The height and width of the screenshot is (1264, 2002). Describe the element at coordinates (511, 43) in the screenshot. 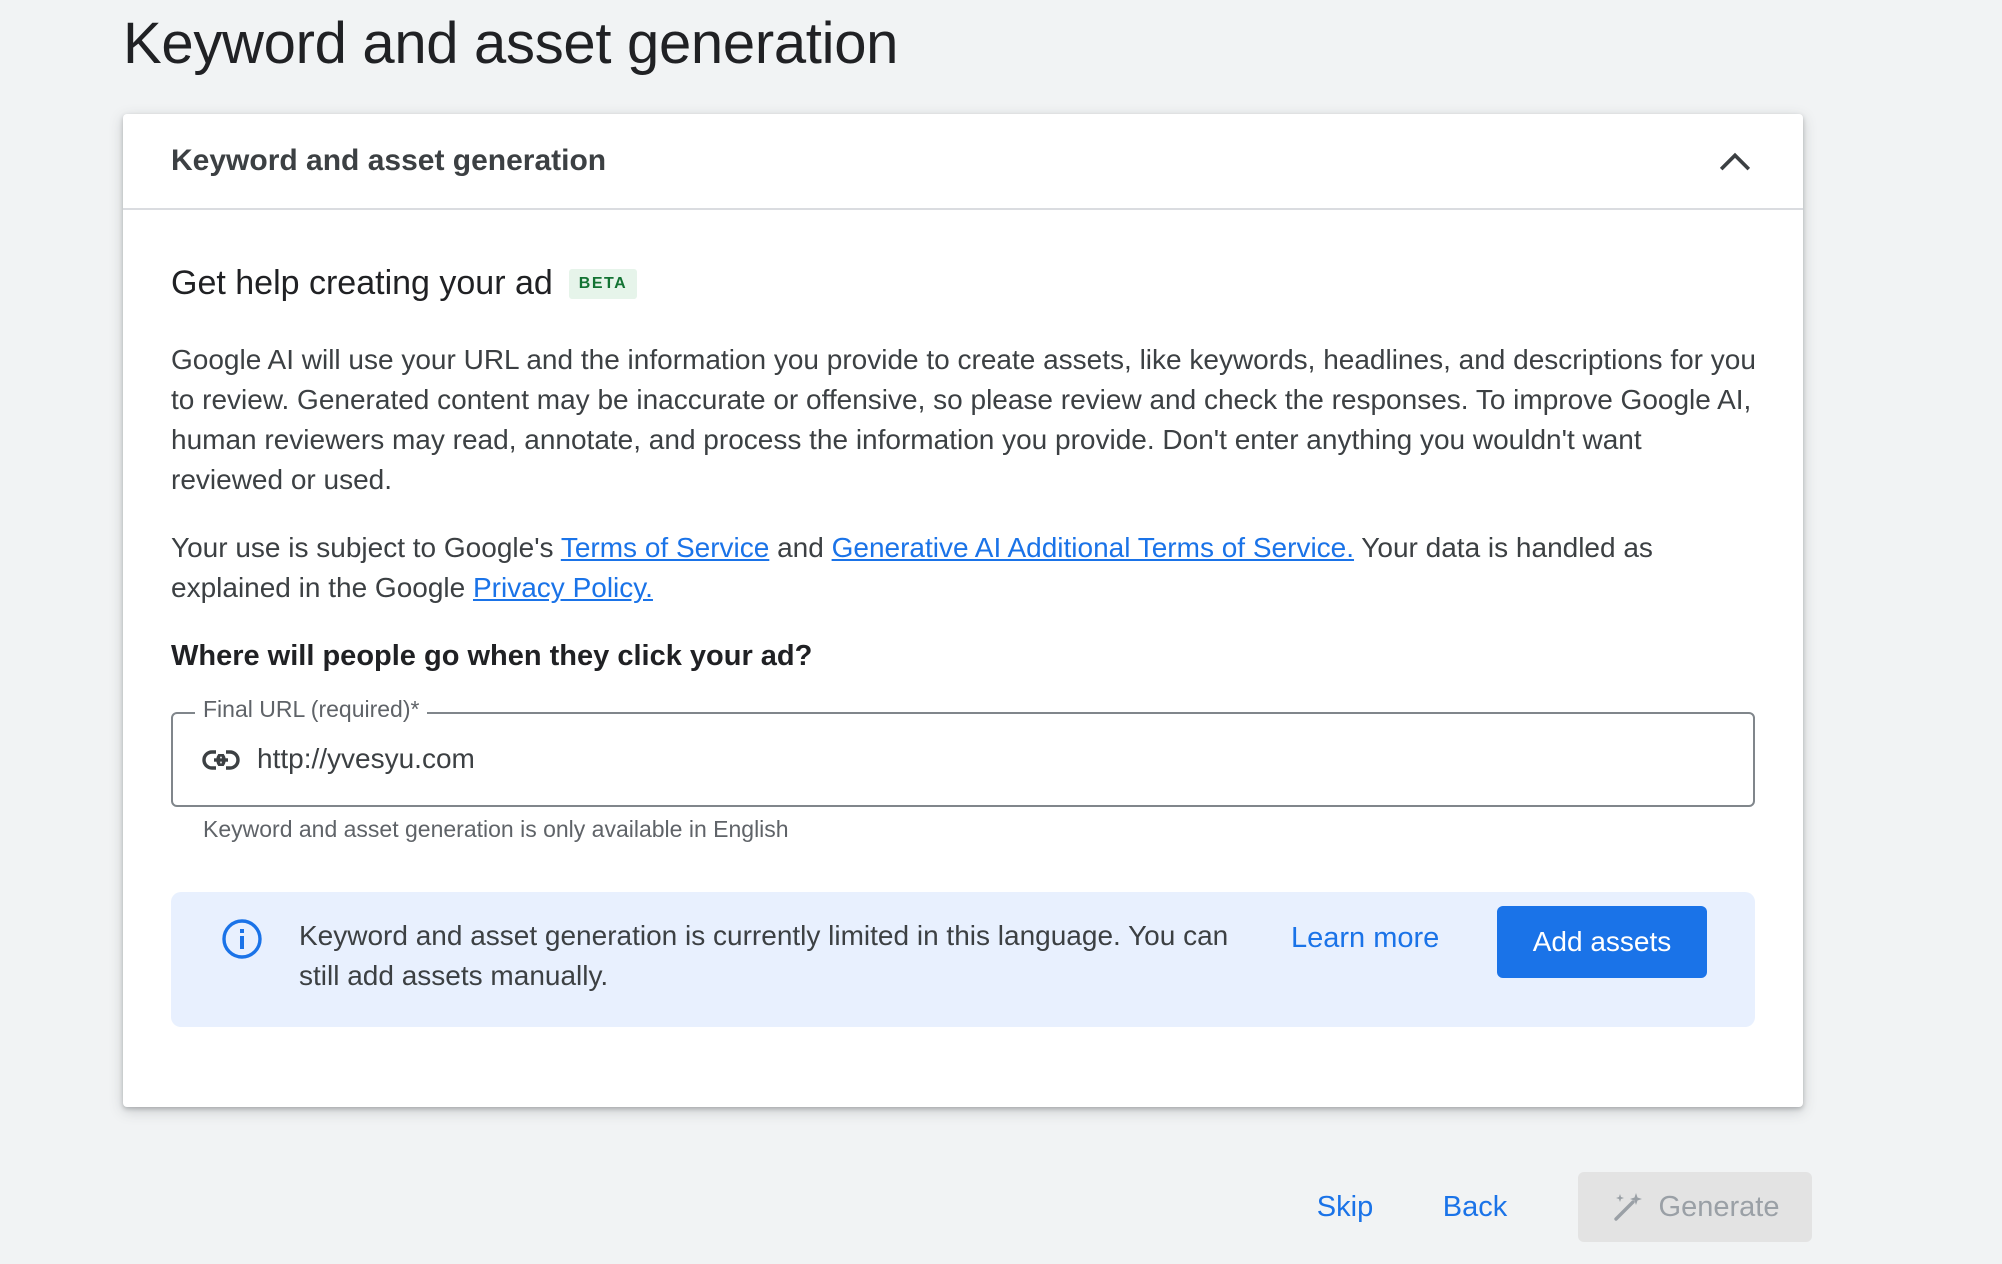

I see `page-title: Keyword and asset generation` at that location.